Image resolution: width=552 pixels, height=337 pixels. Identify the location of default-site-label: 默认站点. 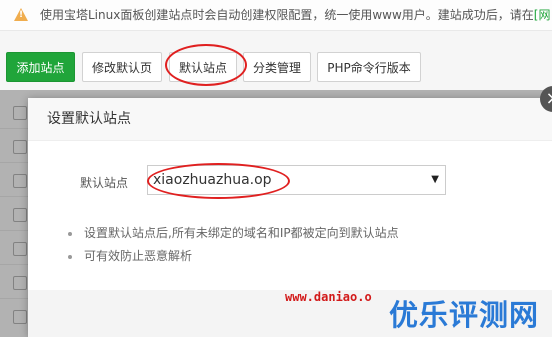
(104, 183).